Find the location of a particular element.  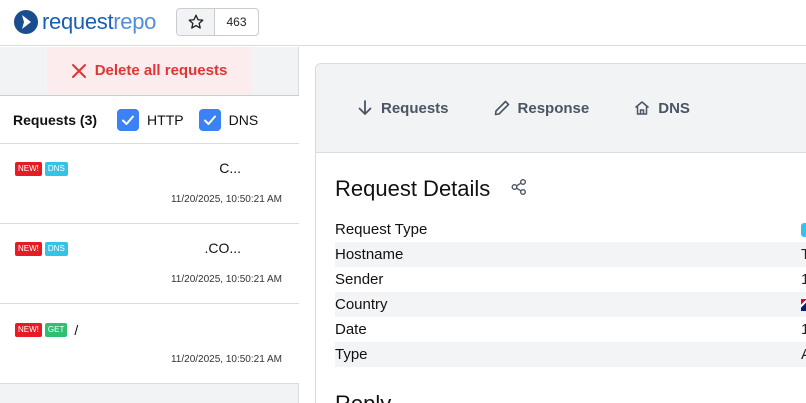

request-list-item: NEW! GET / 11/20/2025, 10:50:21 AM is located at coordinates (149, 344).